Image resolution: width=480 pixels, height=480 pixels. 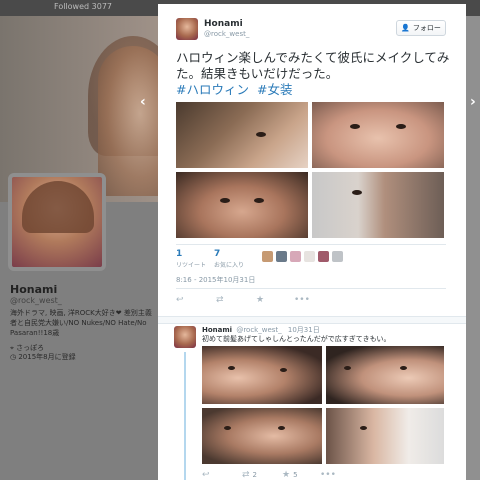 What do you see at coordinates (220, 300) in the screenshot?
I see `retweet-icon: ⇄` at bounding box center [220, 300].